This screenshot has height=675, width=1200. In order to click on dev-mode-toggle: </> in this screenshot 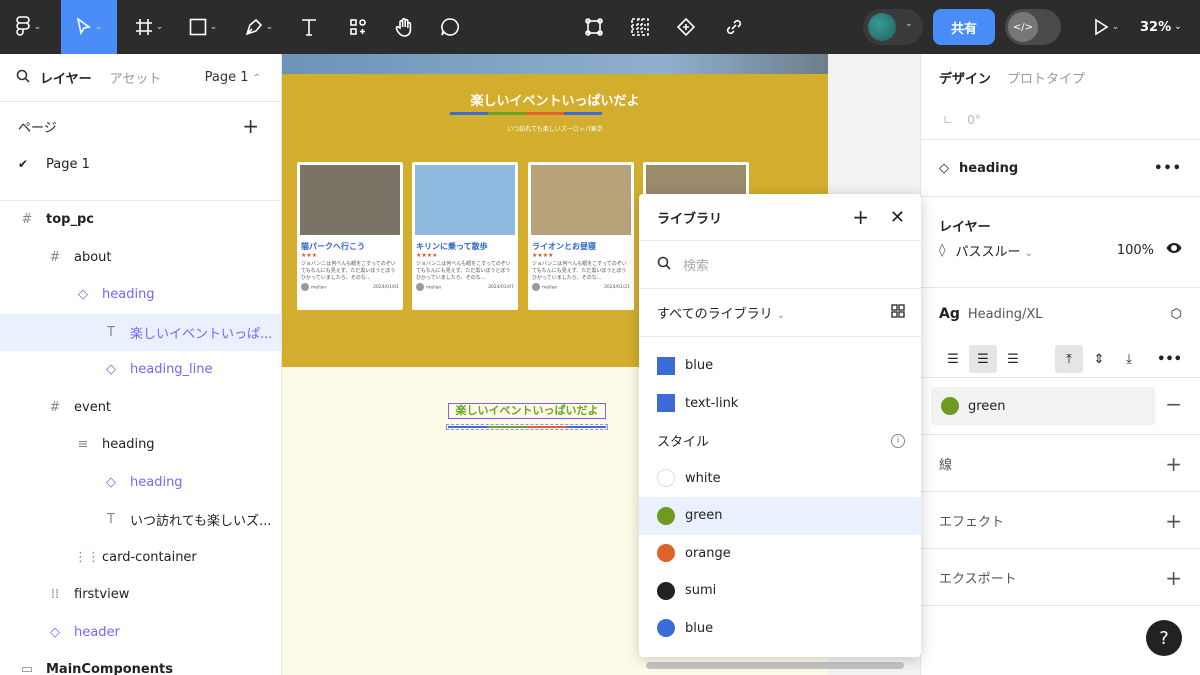, I will do `click(1033, 27)`.